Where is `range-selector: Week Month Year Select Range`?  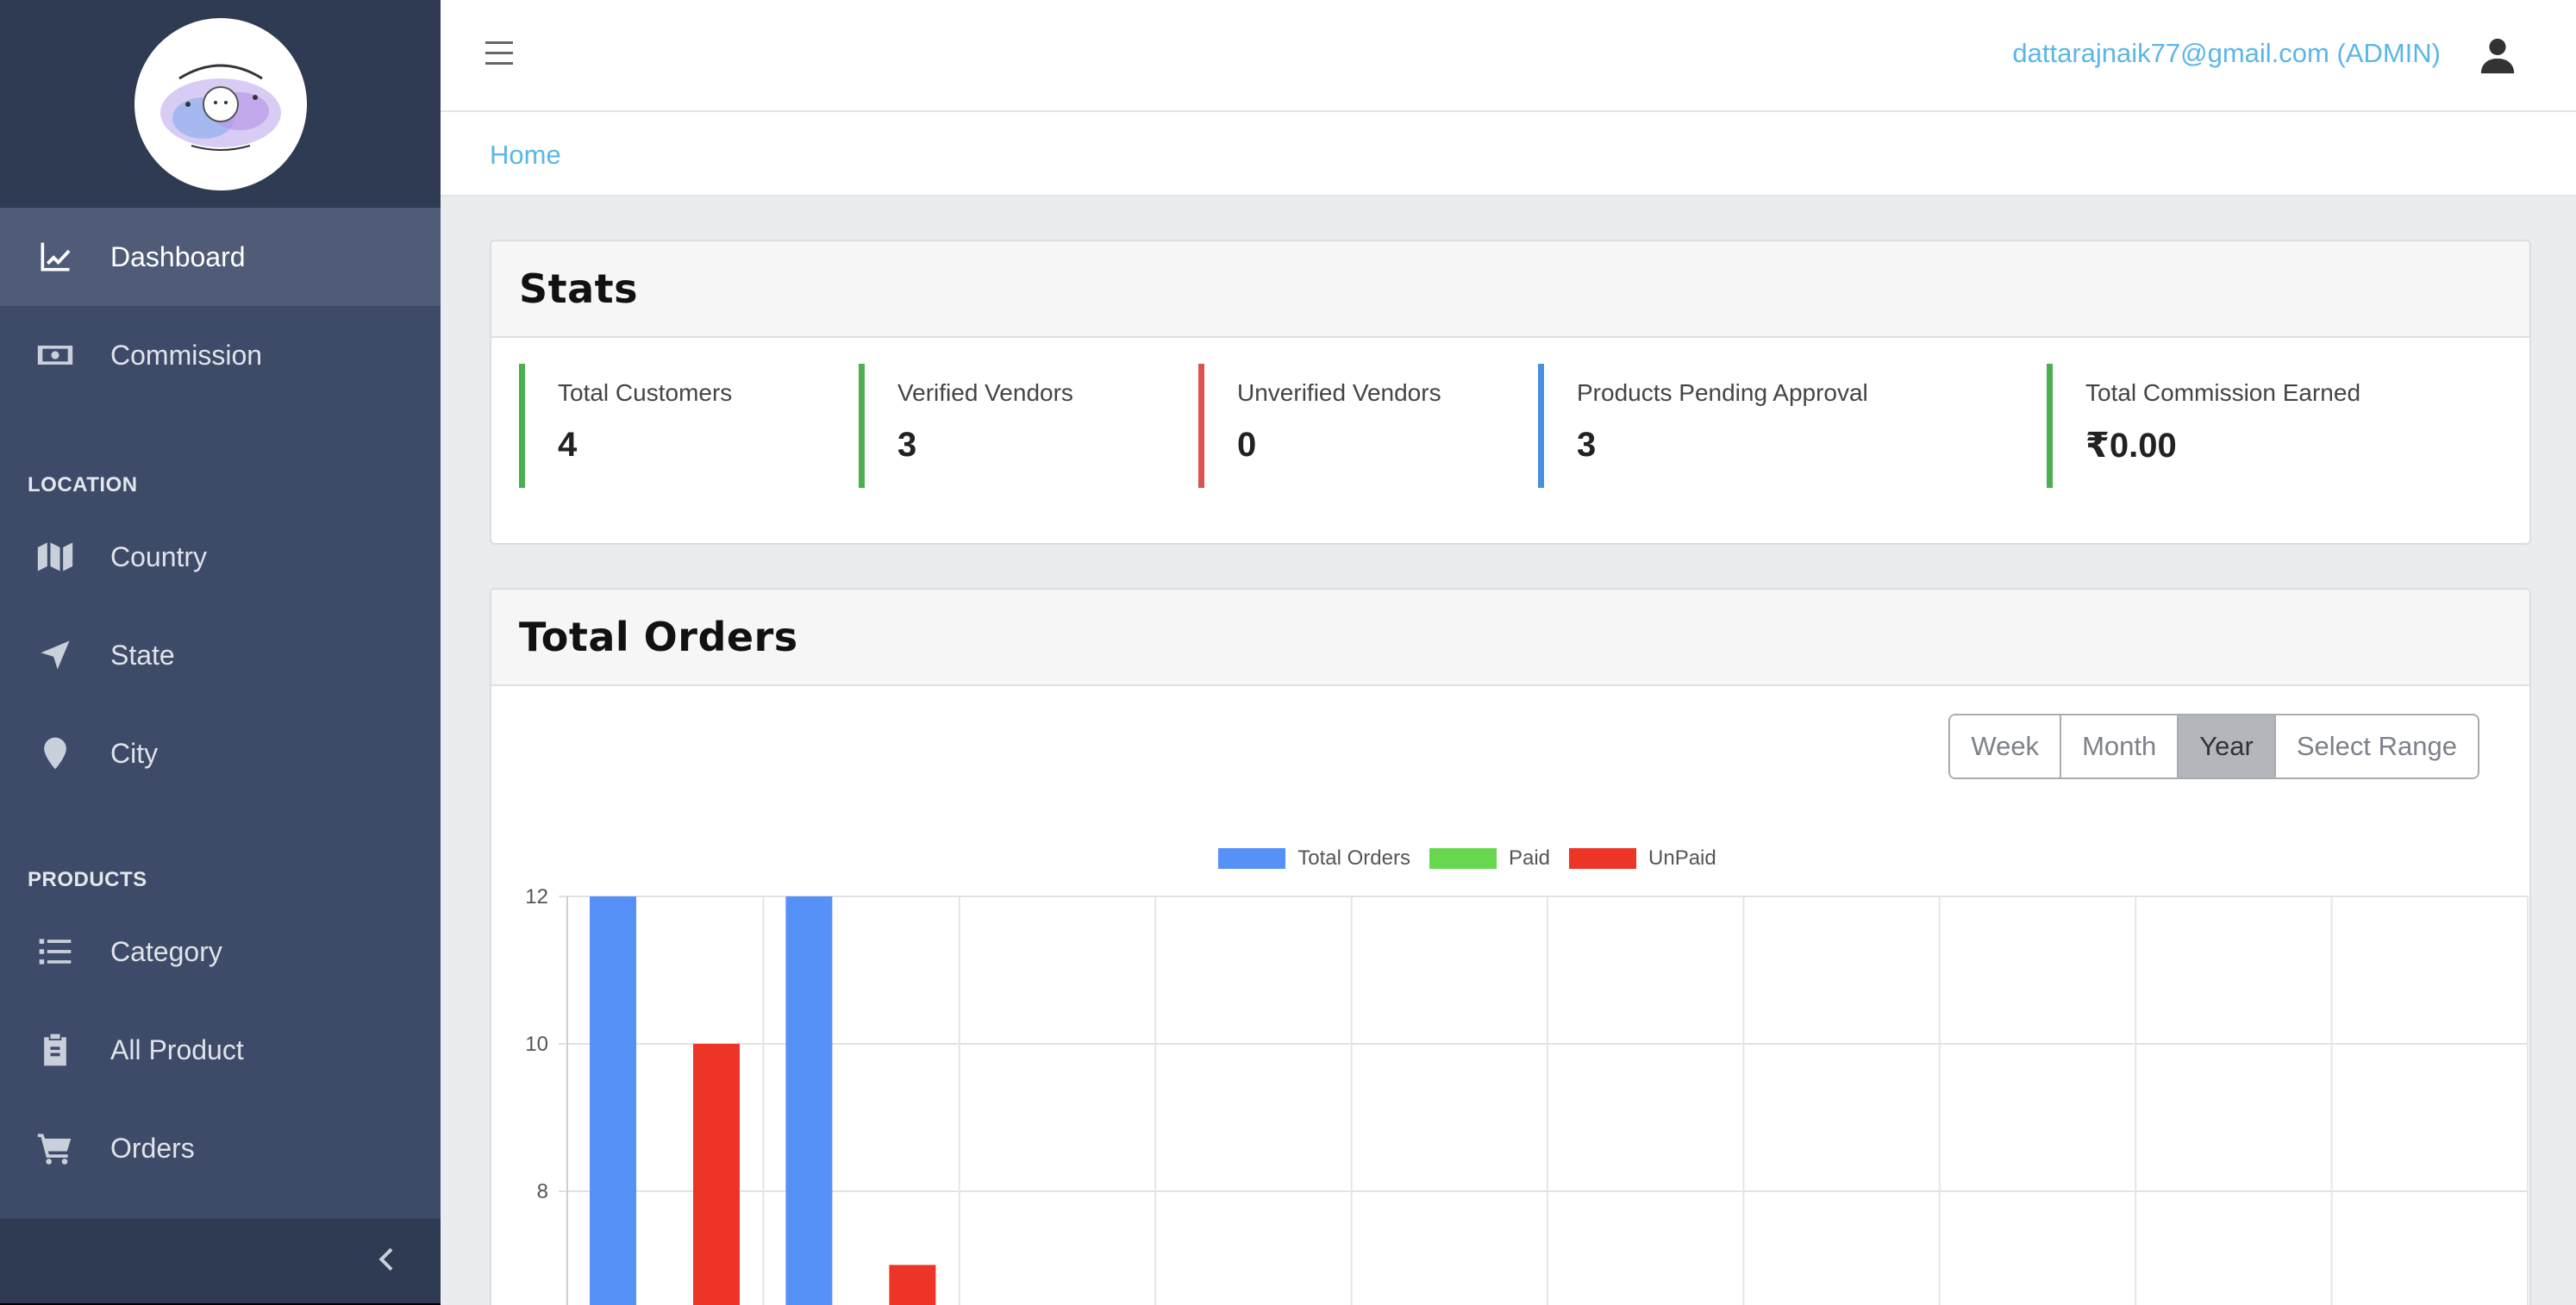 range-selector: Week Month Year Select Range is located at coordinates (2213, 746).